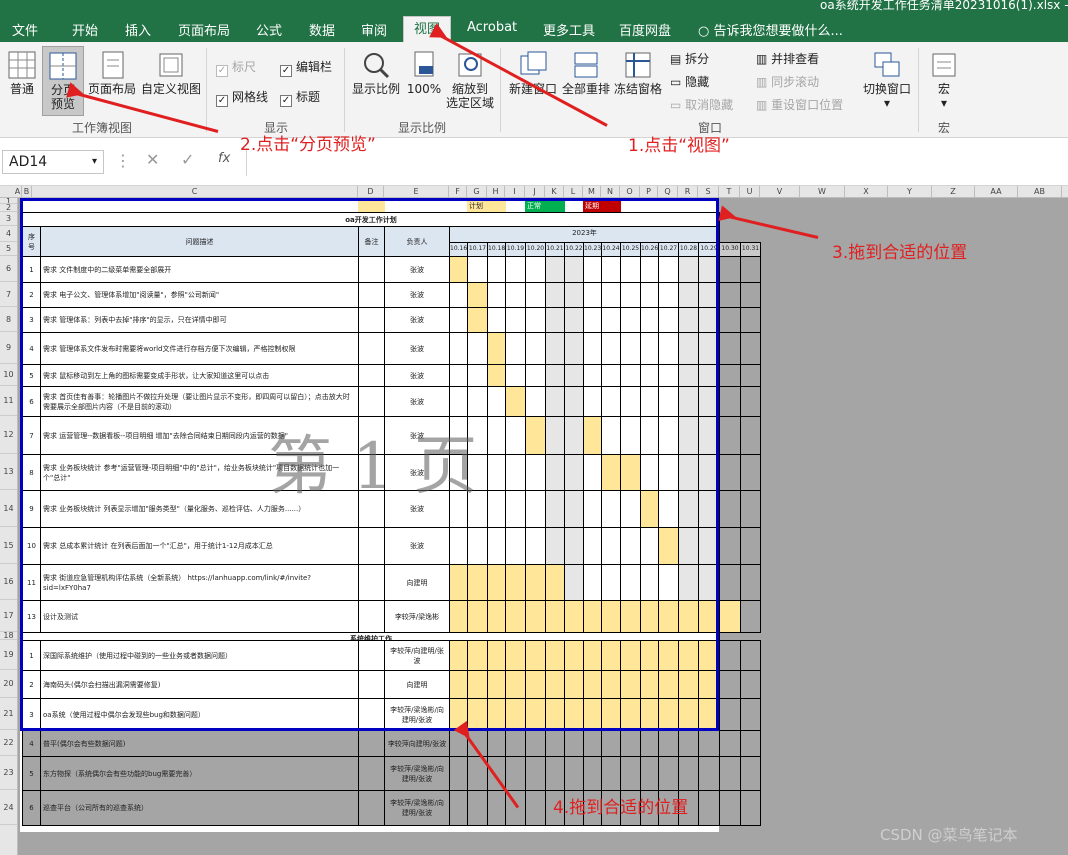  Describe the element at coordinates (535, 192) in the screenshot. I see `column-header-j: J` at that location.